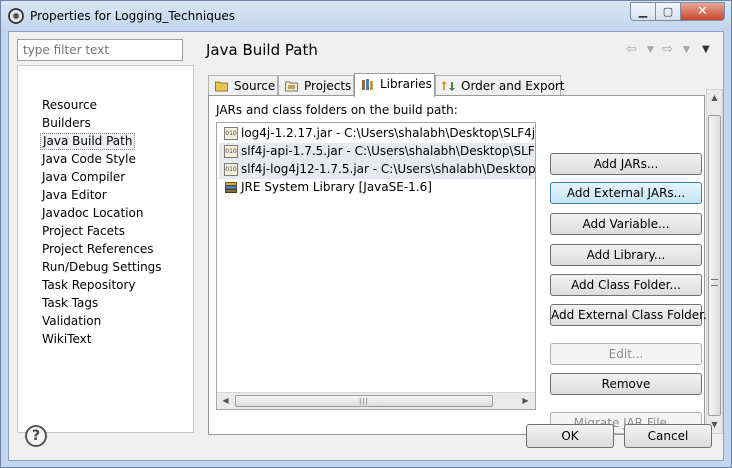 The image size is (732, 468). What do you see at coordinates (100, 50) in the screenshot?
I see `filter-input` at bounding box center [100, 50].